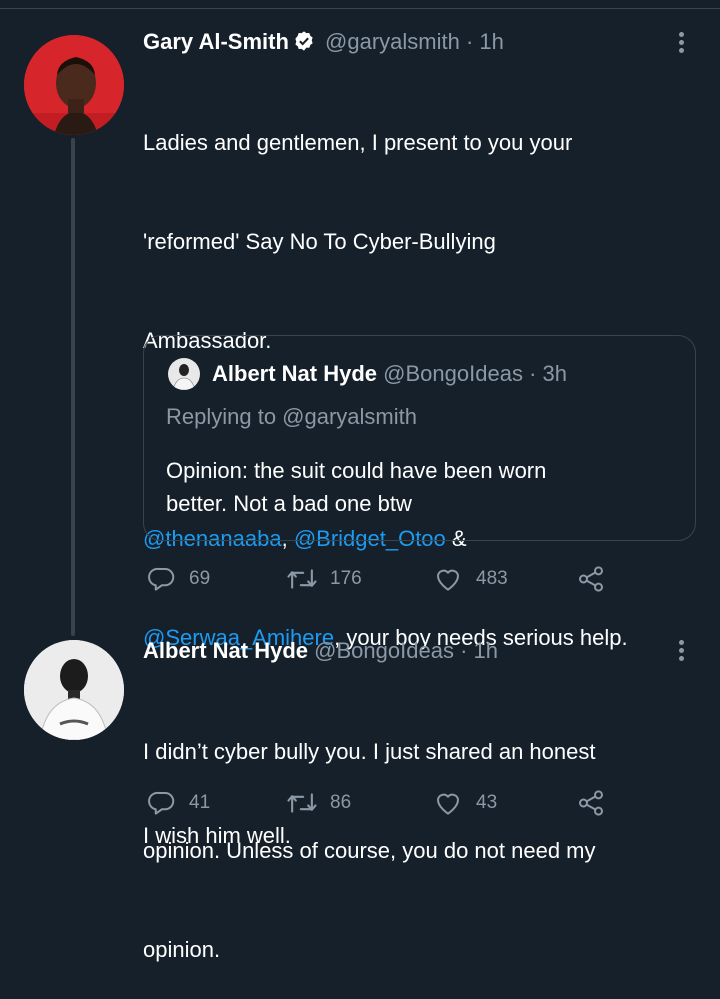 The height and width of the screenshot is (999, 720). Describe the element at coordinates (200, 802) in the screenshot. I see `tweet2-reply-count: 41` at that location.